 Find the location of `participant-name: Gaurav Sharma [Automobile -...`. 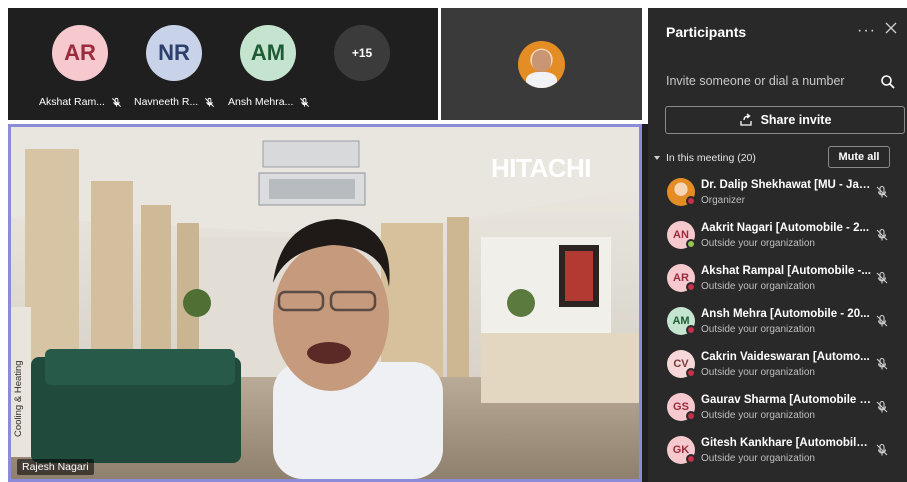

participant-name: Gaurav Sharma [Automobile -... is located at coordinates (786, 400).